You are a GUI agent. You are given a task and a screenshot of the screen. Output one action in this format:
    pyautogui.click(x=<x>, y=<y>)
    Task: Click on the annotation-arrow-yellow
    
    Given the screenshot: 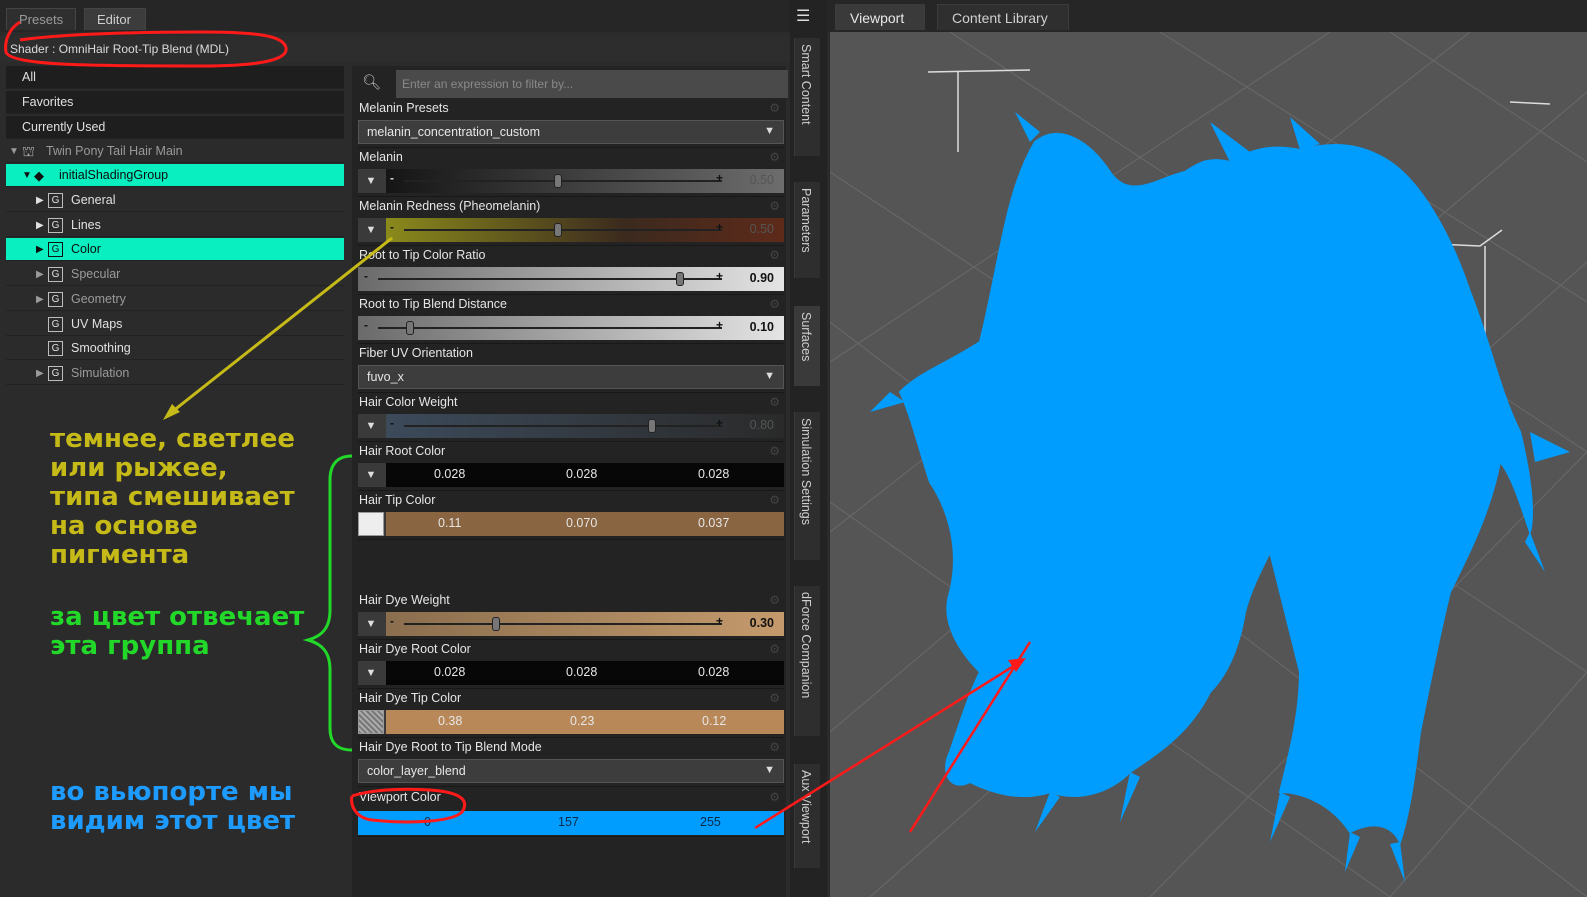 What is the action you would take?
    pyautogui.click(x=280, y=326)
    